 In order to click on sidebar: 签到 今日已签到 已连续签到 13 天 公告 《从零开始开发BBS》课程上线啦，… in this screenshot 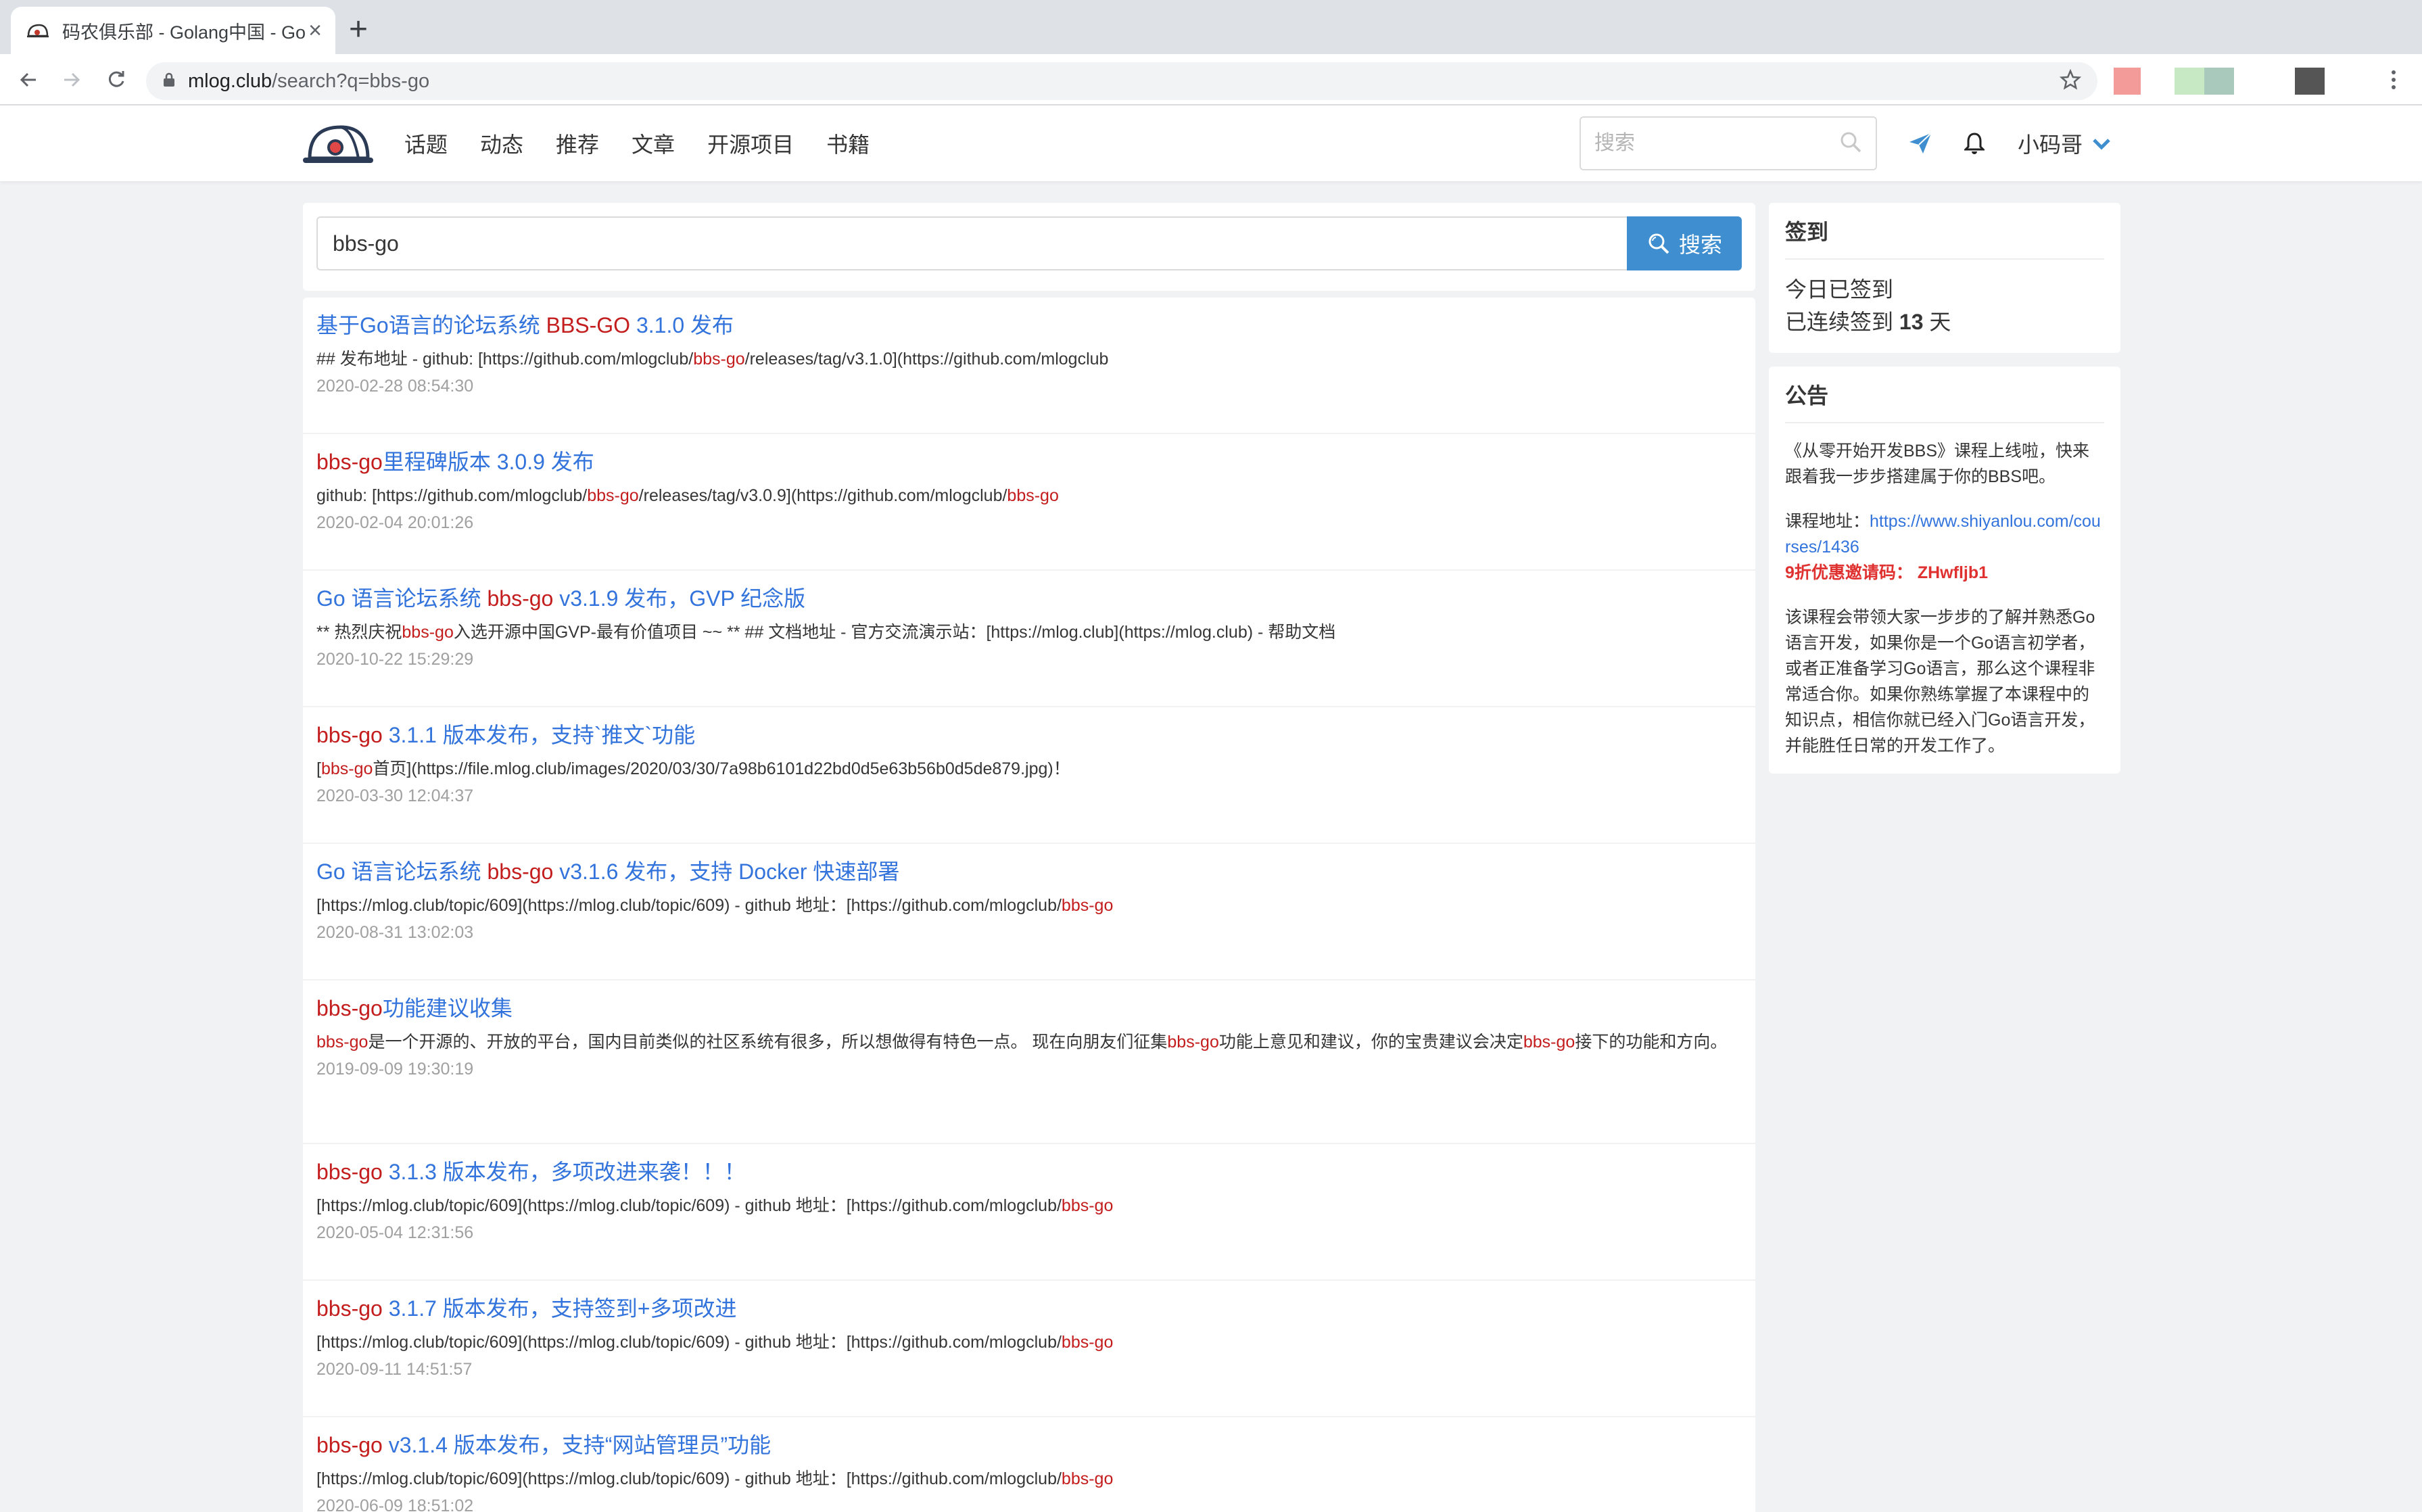, I will do `click(1944, 495)`.